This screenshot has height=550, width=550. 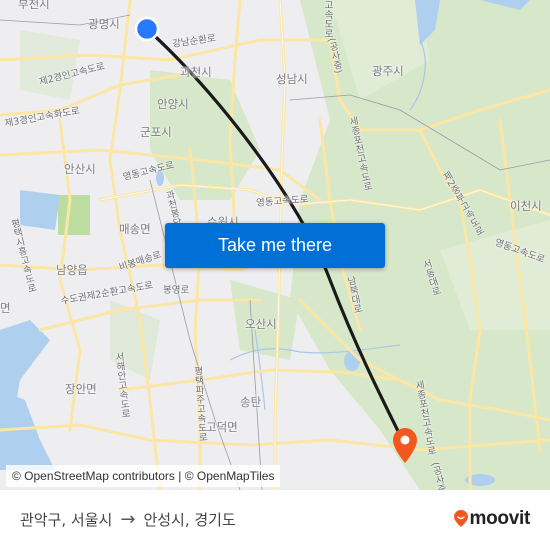 I want to click on map-pin-icon, so click(x=405, y=445).